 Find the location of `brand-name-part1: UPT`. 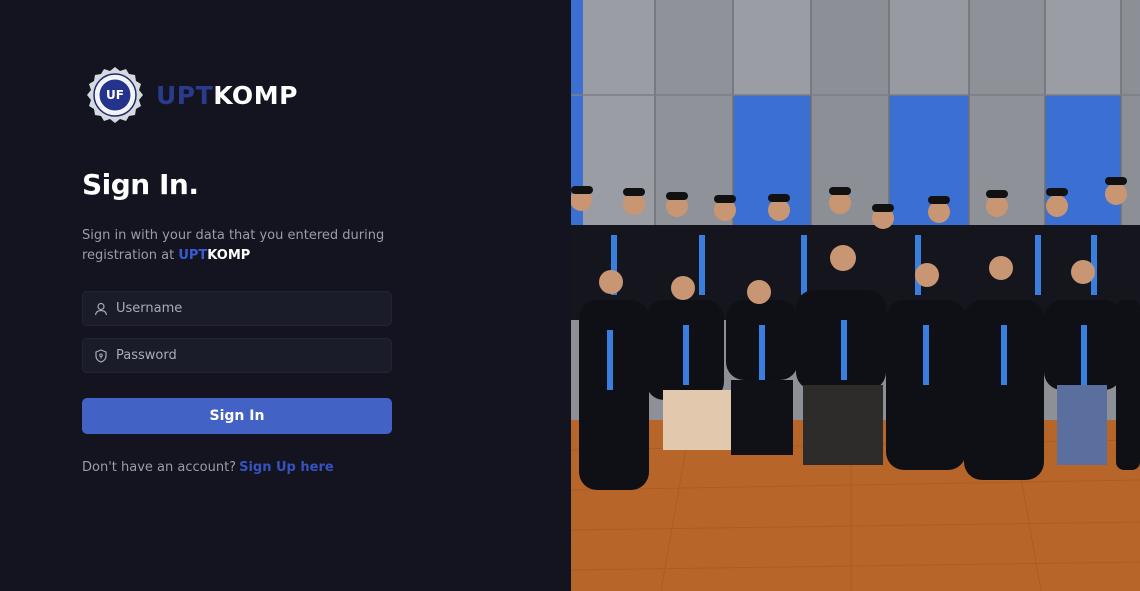

brand-name-part1: UPT is located at coordinates (185, 95).